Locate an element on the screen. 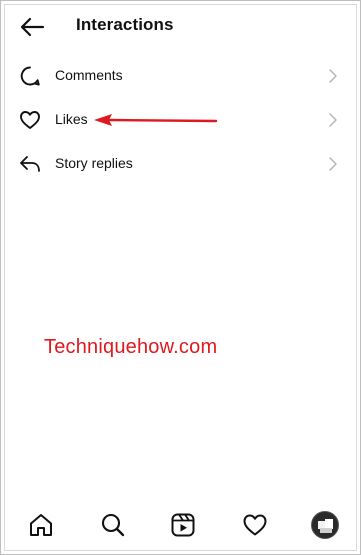  nav-profile is located at coordinates (325, 525).